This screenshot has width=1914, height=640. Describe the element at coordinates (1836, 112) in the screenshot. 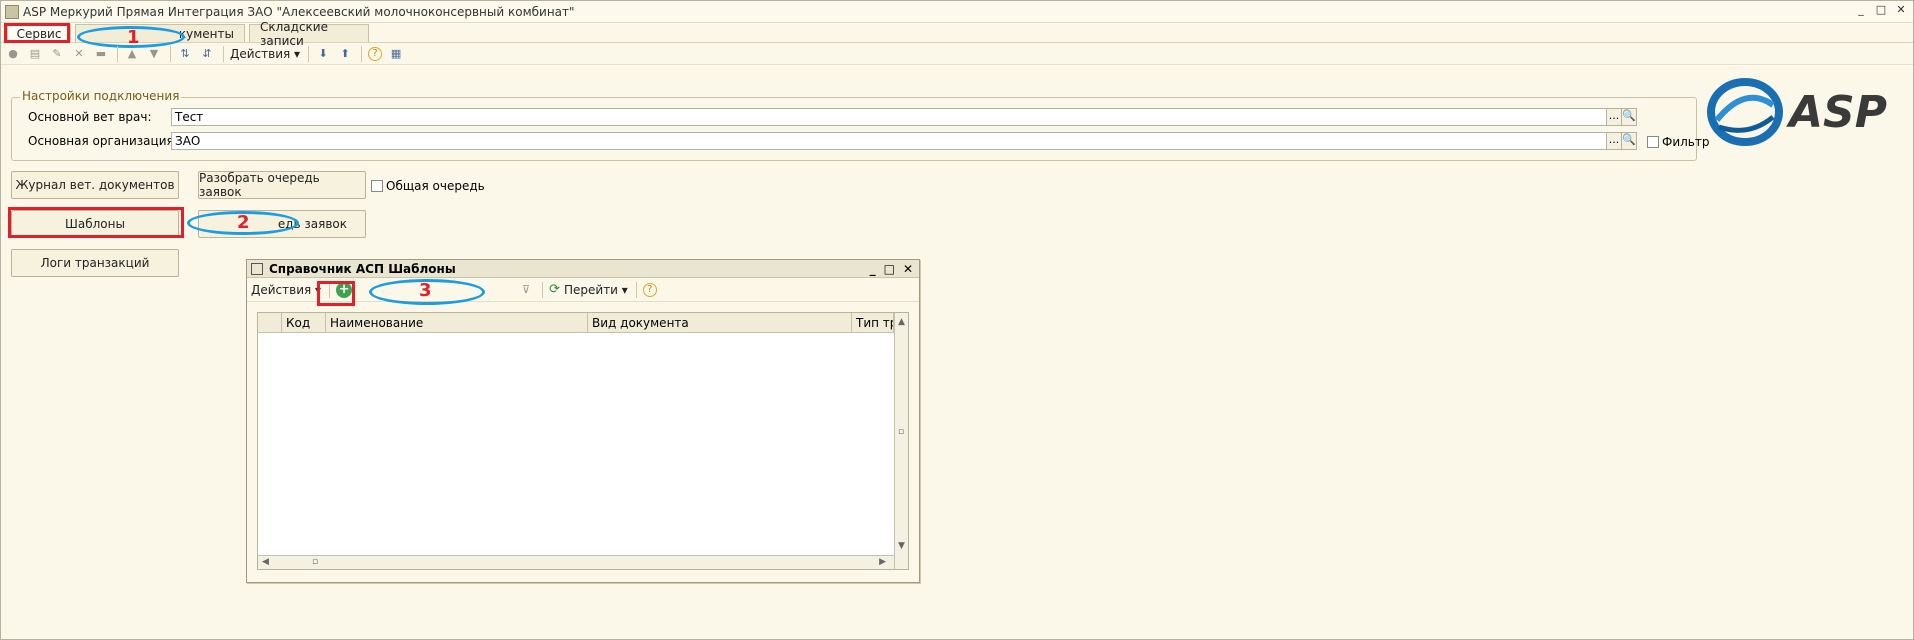

I see `logo-text: ASP` at that location.